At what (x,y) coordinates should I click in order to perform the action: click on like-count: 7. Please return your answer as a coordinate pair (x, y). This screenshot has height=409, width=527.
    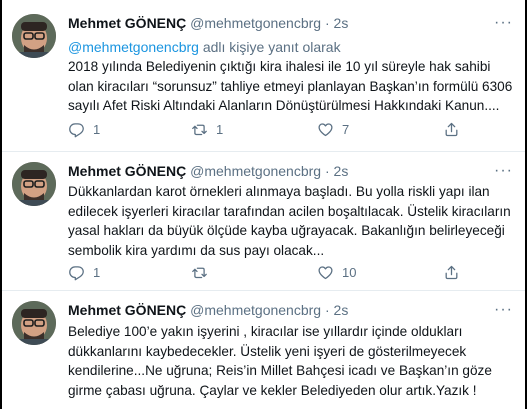
    Looking at the image, I should click on (346, 129).